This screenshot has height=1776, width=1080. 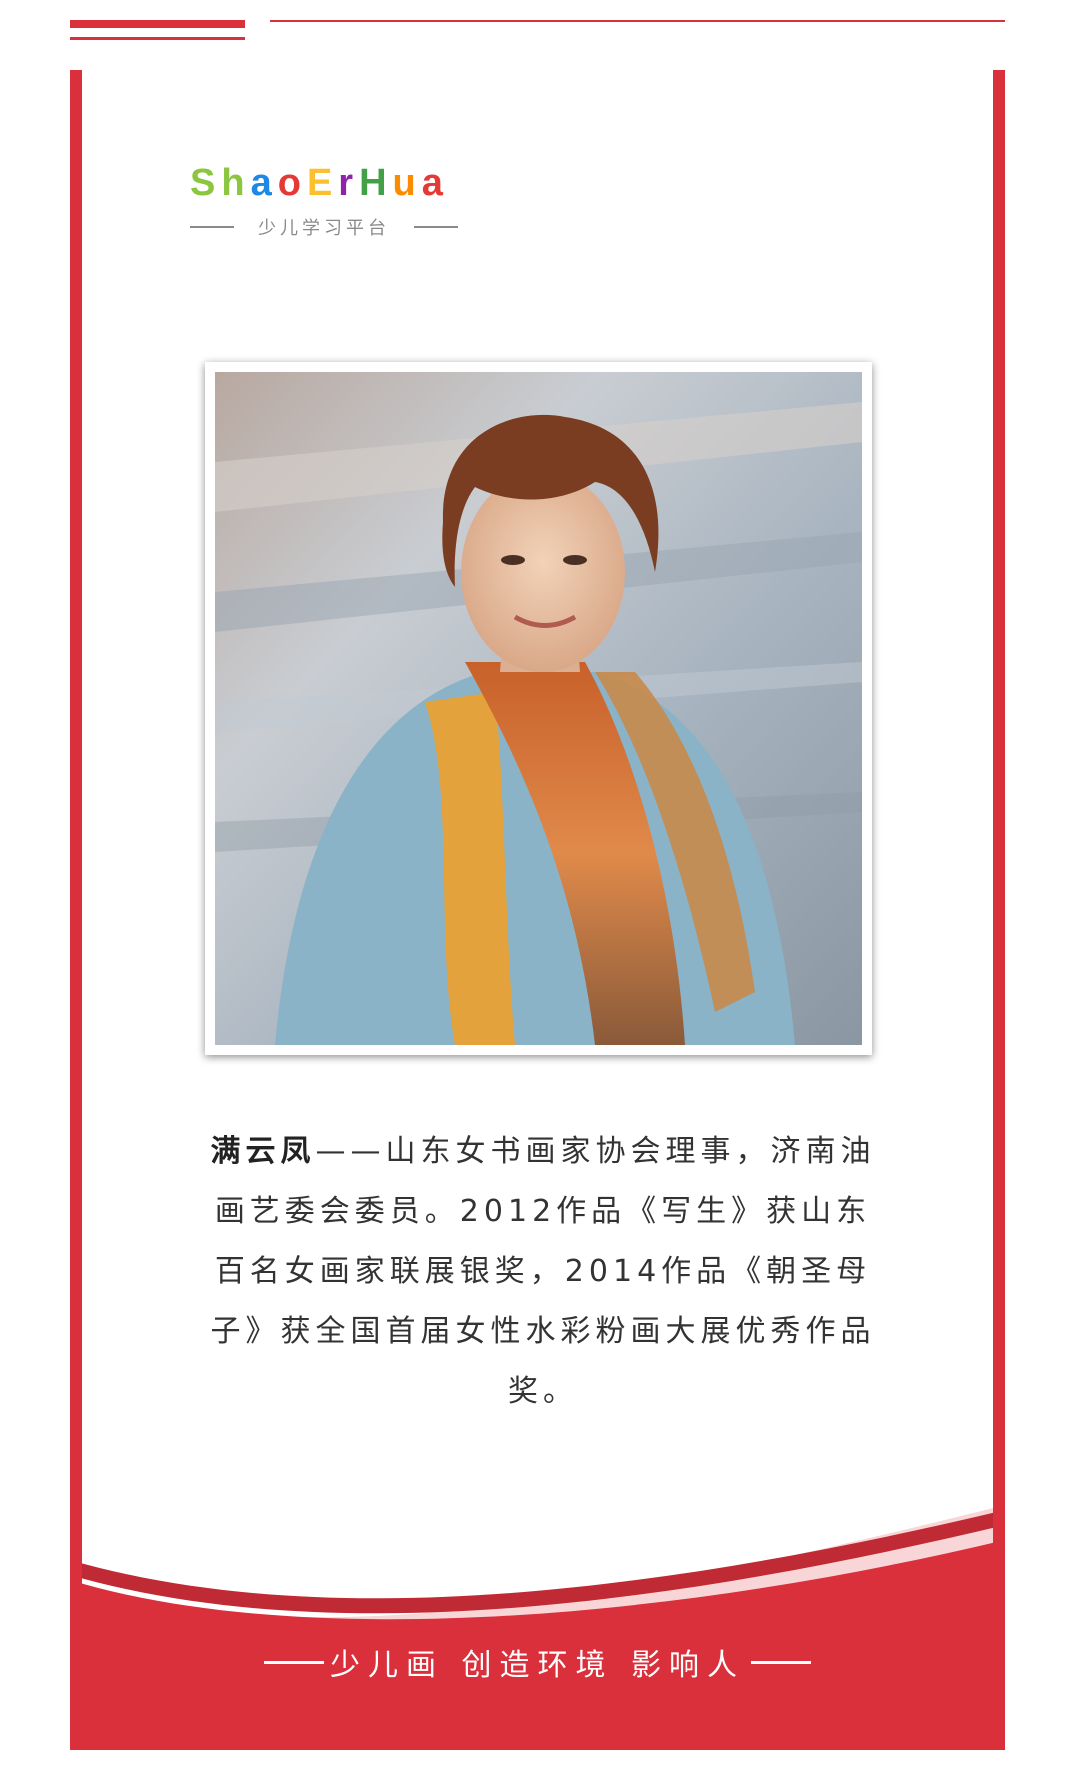 I want to click on logo-wordmark: ShaoErHua, so click(x=340, y=183).